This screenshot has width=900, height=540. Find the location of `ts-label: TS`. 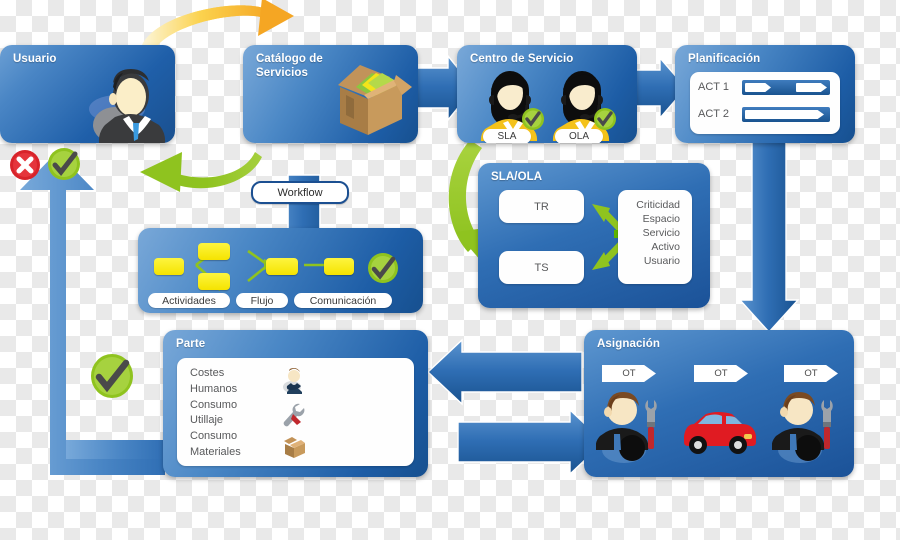

ts-label: TS is located at coordinates (541, 267).